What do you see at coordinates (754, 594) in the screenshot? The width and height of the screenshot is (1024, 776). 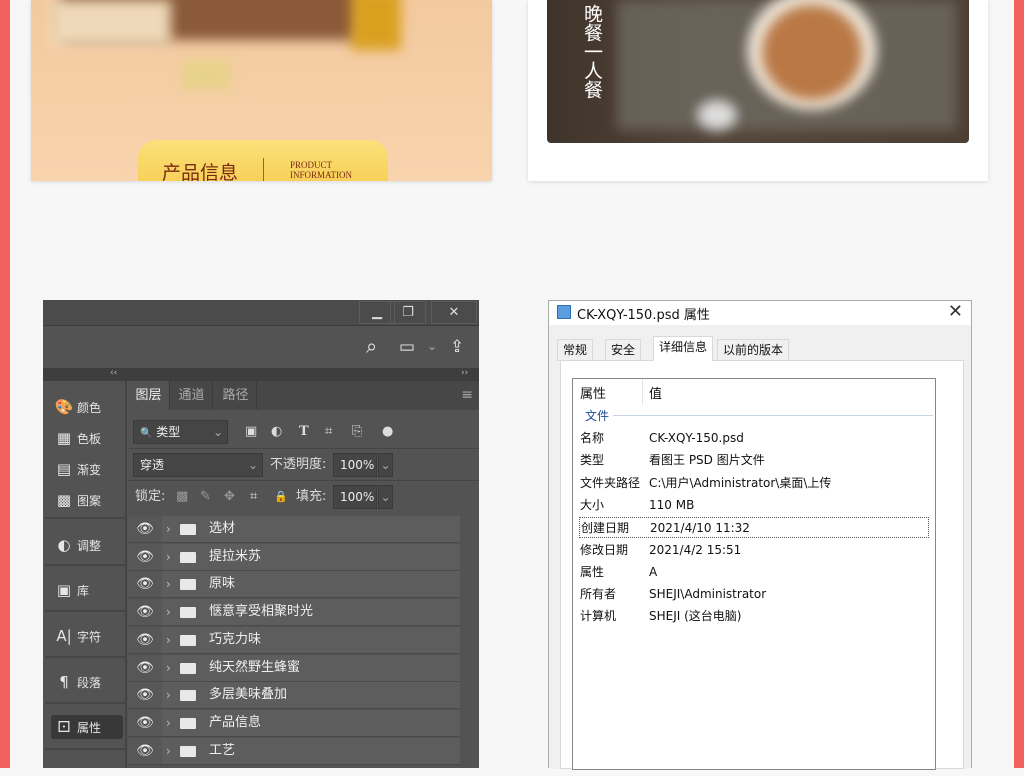 I see `property-row: 所有者 SHEJI\Administrator` at bounding box center [754, 594].